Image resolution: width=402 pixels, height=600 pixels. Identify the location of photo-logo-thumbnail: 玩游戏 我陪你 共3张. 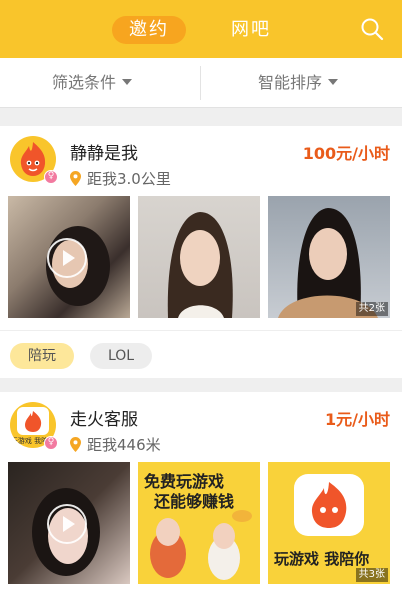
(329, 523).